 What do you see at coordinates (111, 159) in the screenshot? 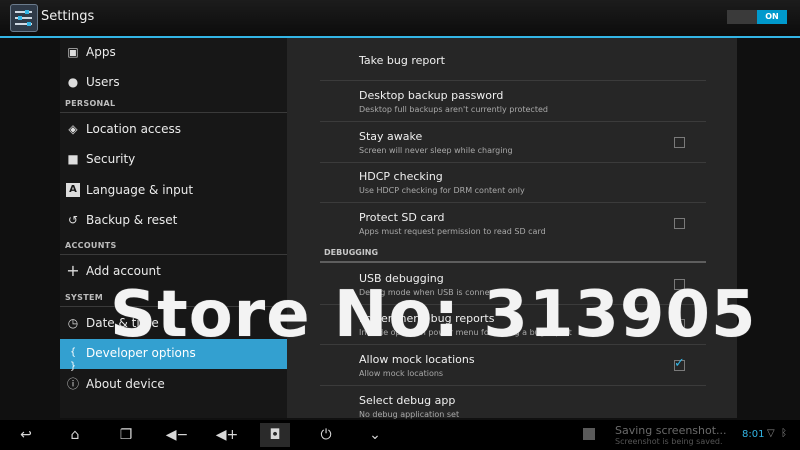
I see `header-item-label: Security` at bounding box center [111, 159].